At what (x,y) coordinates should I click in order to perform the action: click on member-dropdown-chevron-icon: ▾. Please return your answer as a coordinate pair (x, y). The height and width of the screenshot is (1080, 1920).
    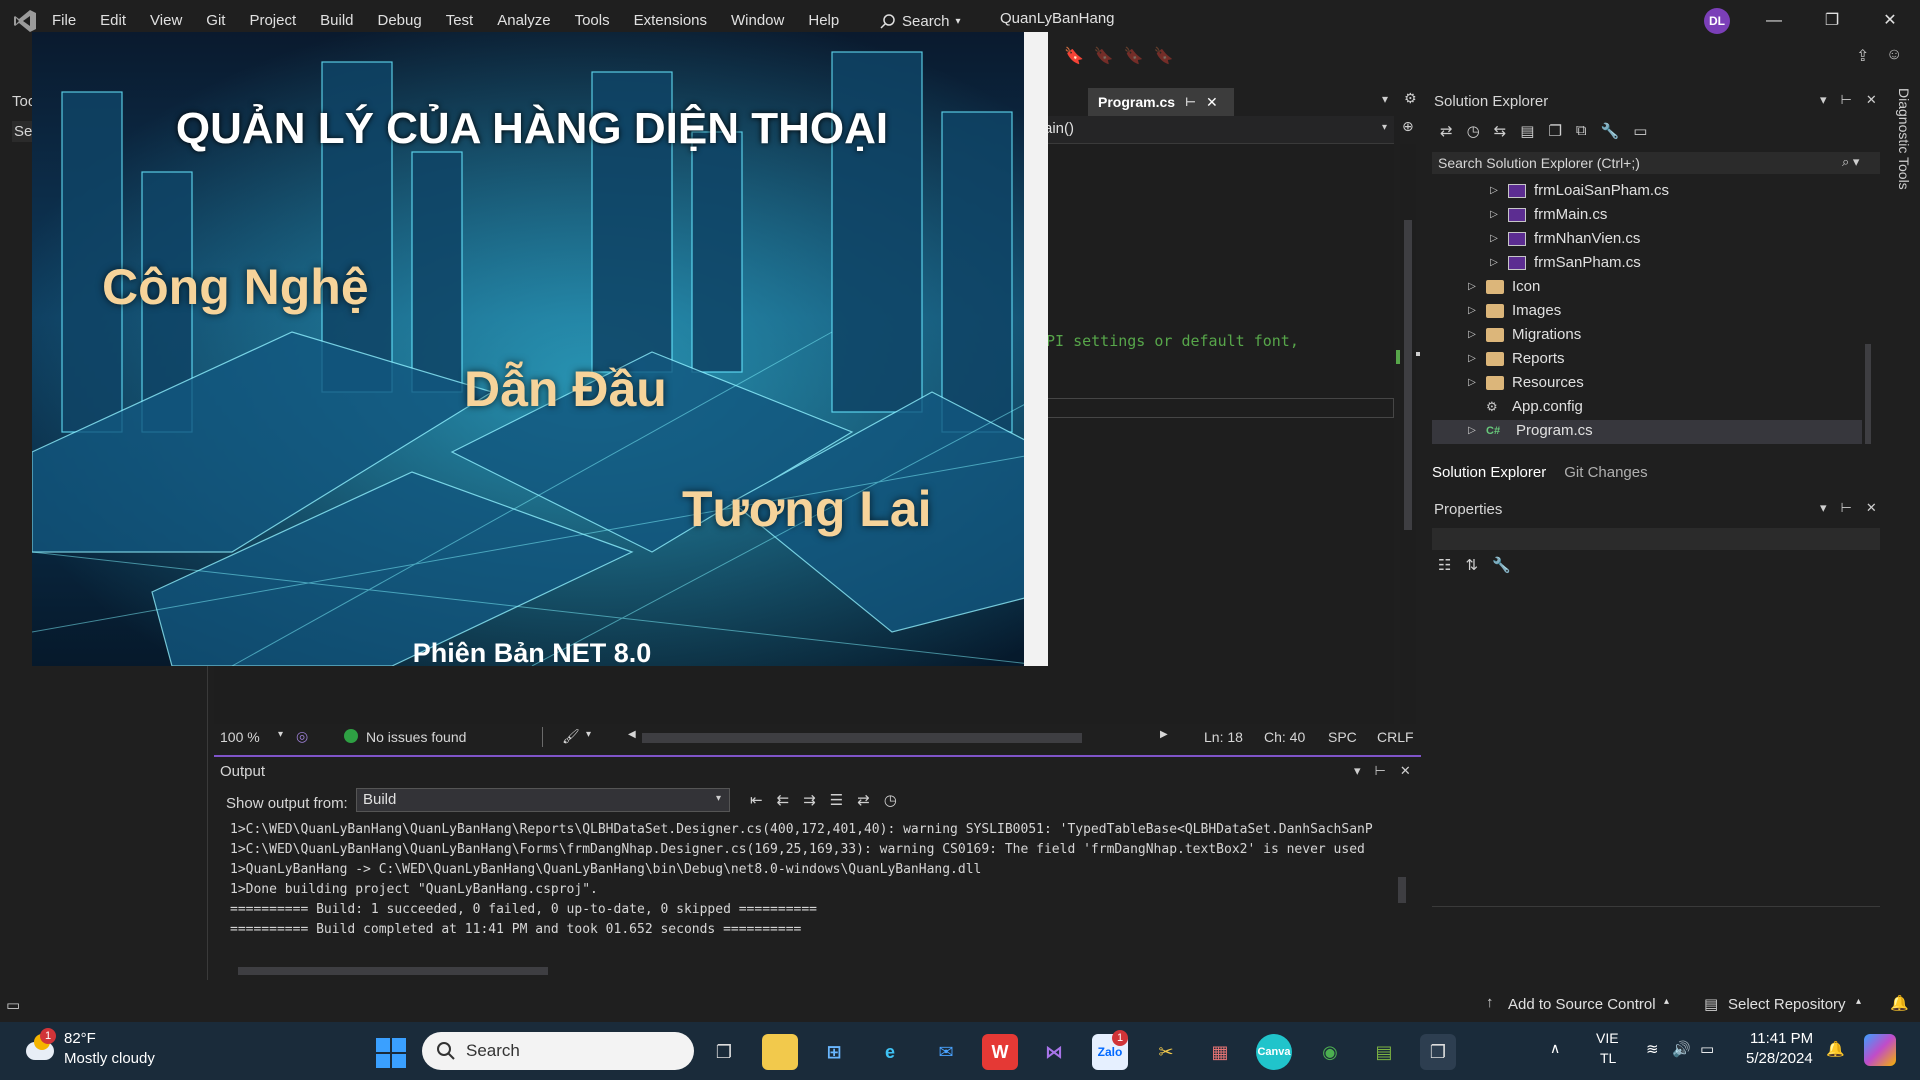
    Looking at the image, I should click on (1384, 127).